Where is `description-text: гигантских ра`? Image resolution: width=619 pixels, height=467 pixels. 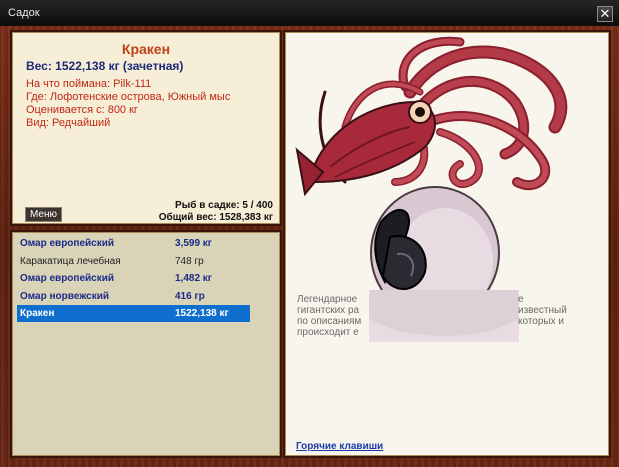
description-text: гигантских ра is located at coordinates (328, 310).